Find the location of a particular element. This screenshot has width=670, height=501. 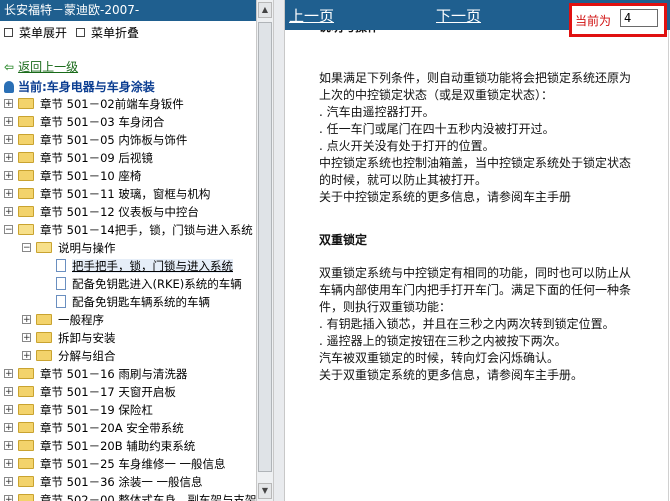

tree-item: + 章节 501－19 保险杠 is located at coordinates (78, 410).